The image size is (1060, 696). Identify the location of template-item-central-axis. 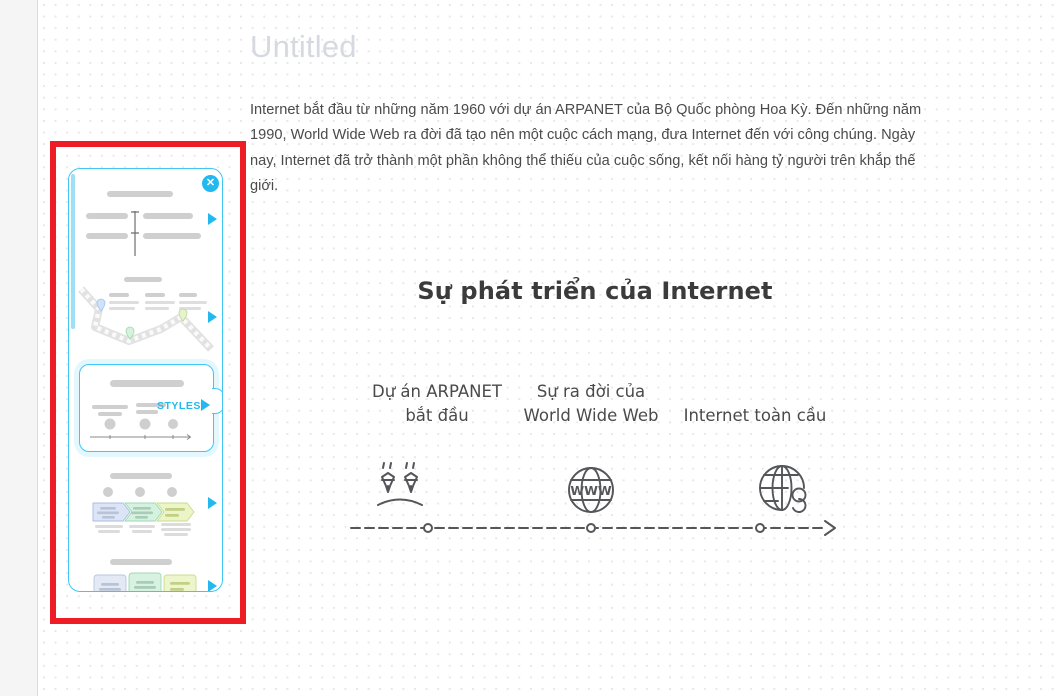
(145, 219).